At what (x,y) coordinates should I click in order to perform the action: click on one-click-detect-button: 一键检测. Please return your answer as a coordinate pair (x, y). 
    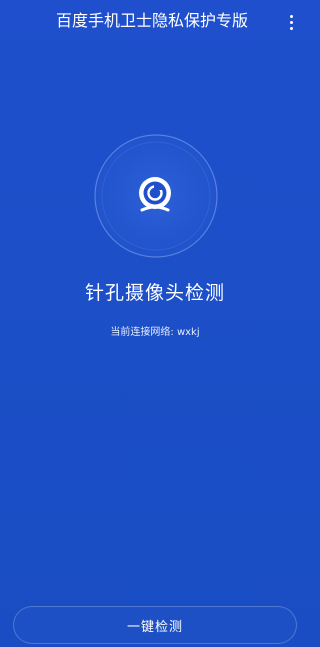
    Looking at the image, I should click on (155, 625).